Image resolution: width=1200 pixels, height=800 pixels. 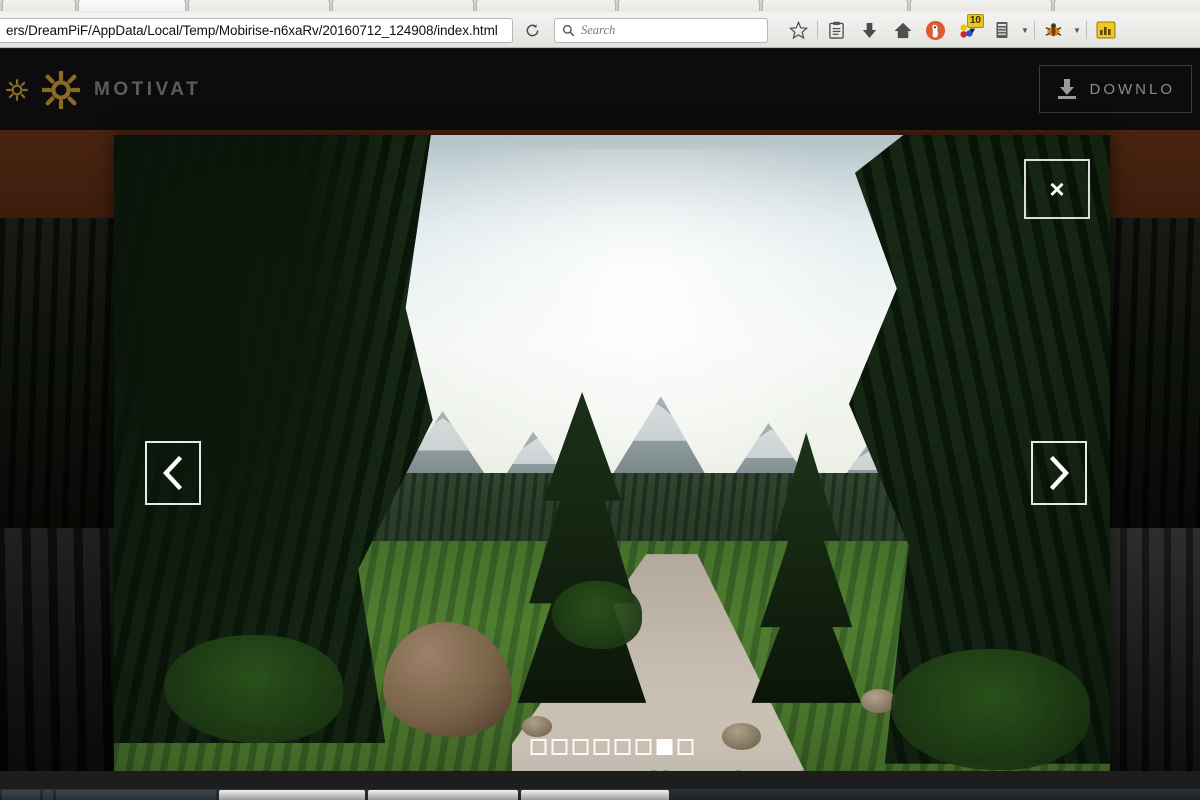 I want to click on firebug-dropdown-arrow: ▼, so click(x=1077, y=30).